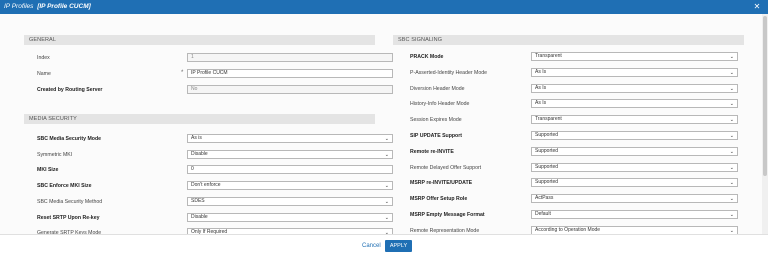 The image size is (768, 259). I want to click on form-row-reset-srtp-upon-re-key: Reset SRTP Upon Re-key Disable ⌄, so click(208, 217).